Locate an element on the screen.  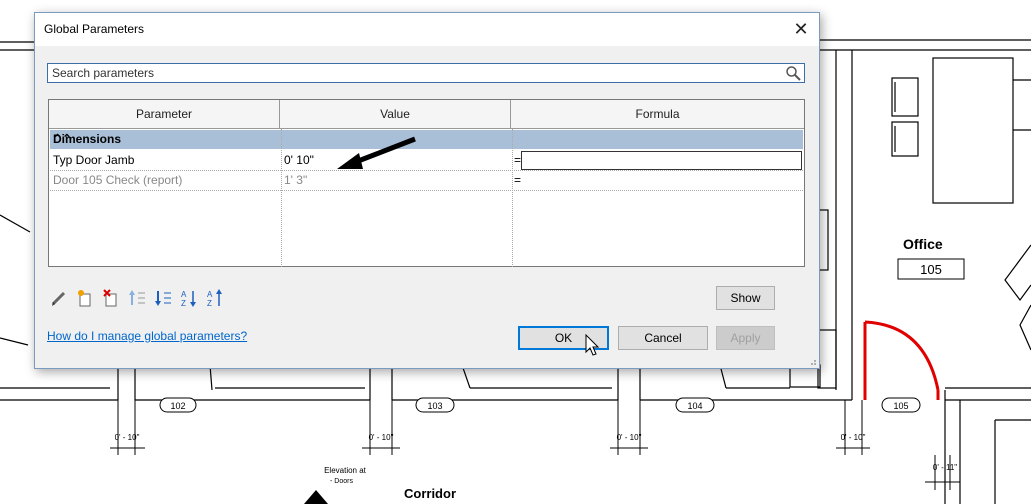
resize-grip-icon is located at coordinates (812, 361).